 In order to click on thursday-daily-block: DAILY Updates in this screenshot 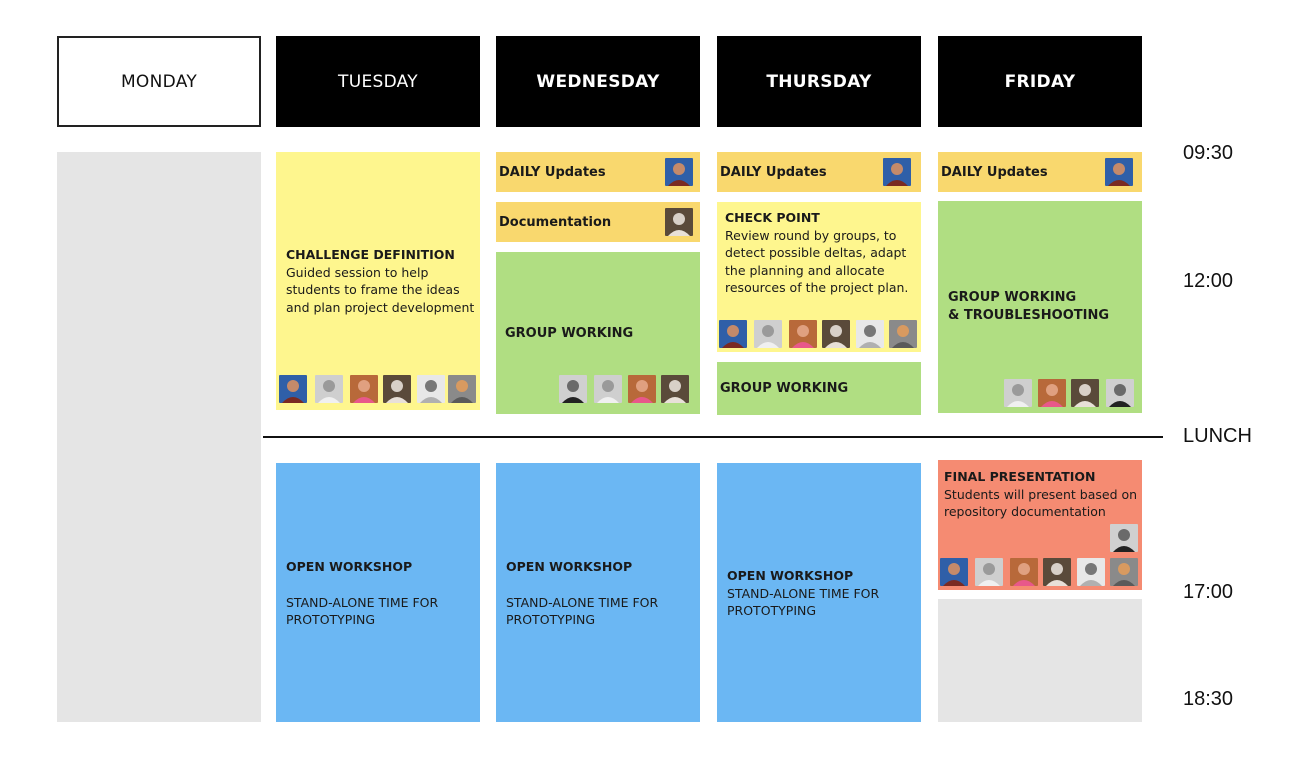, I will do `click(819, 172)`.